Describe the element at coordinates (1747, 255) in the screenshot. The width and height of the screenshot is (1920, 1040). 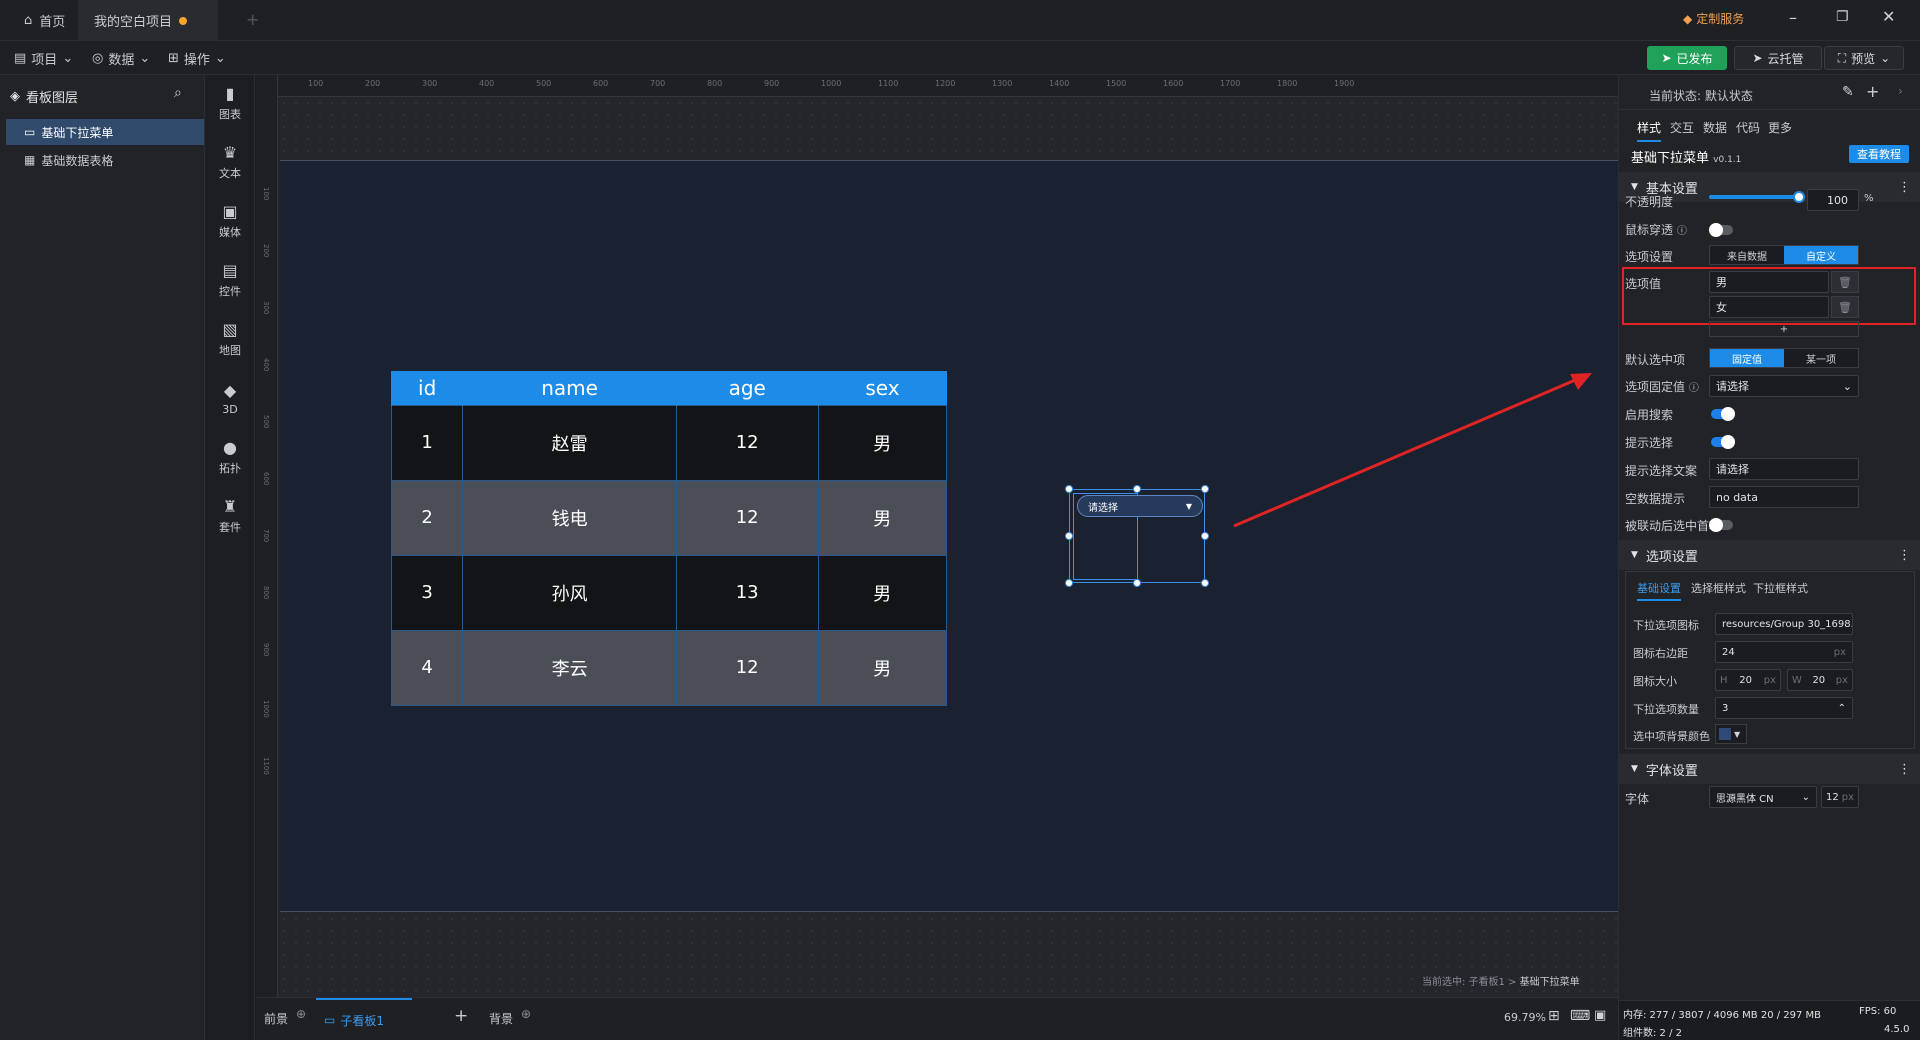
I see `source-data-option: 来自数据` at that location.